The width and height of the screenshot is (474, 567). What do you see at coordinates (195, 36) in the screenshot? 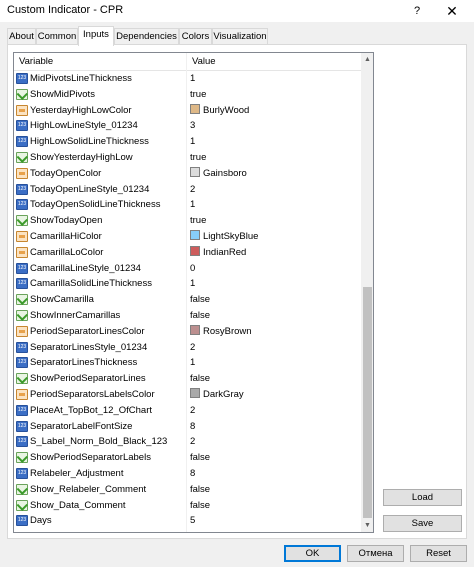
I see `tab-colors: Colors` at bounding box center [195, 36].